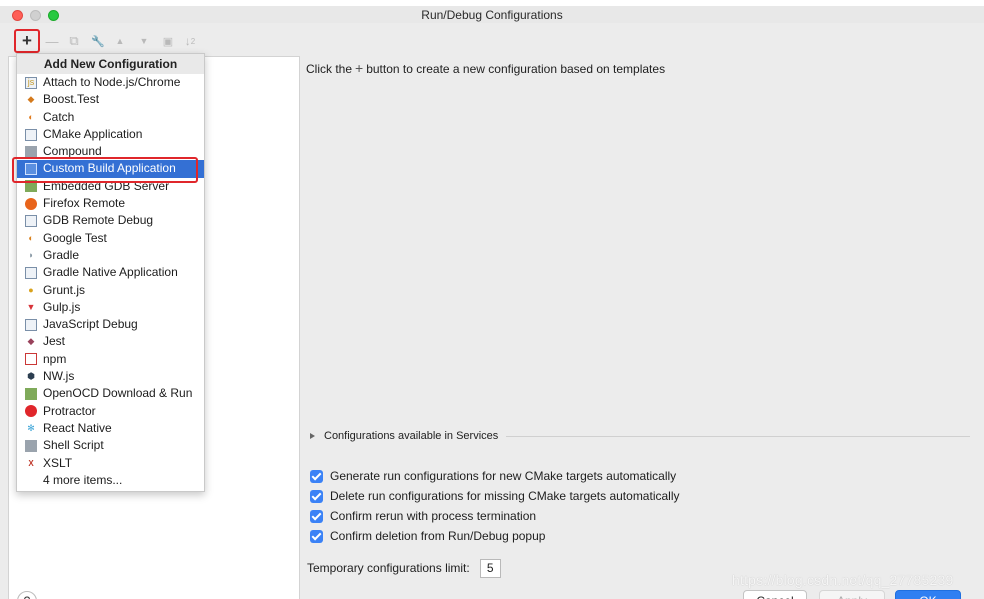 This screenshot has height=599, width=984. I want to click on menu-item-xslt: X XSLT, so click(110, 463).